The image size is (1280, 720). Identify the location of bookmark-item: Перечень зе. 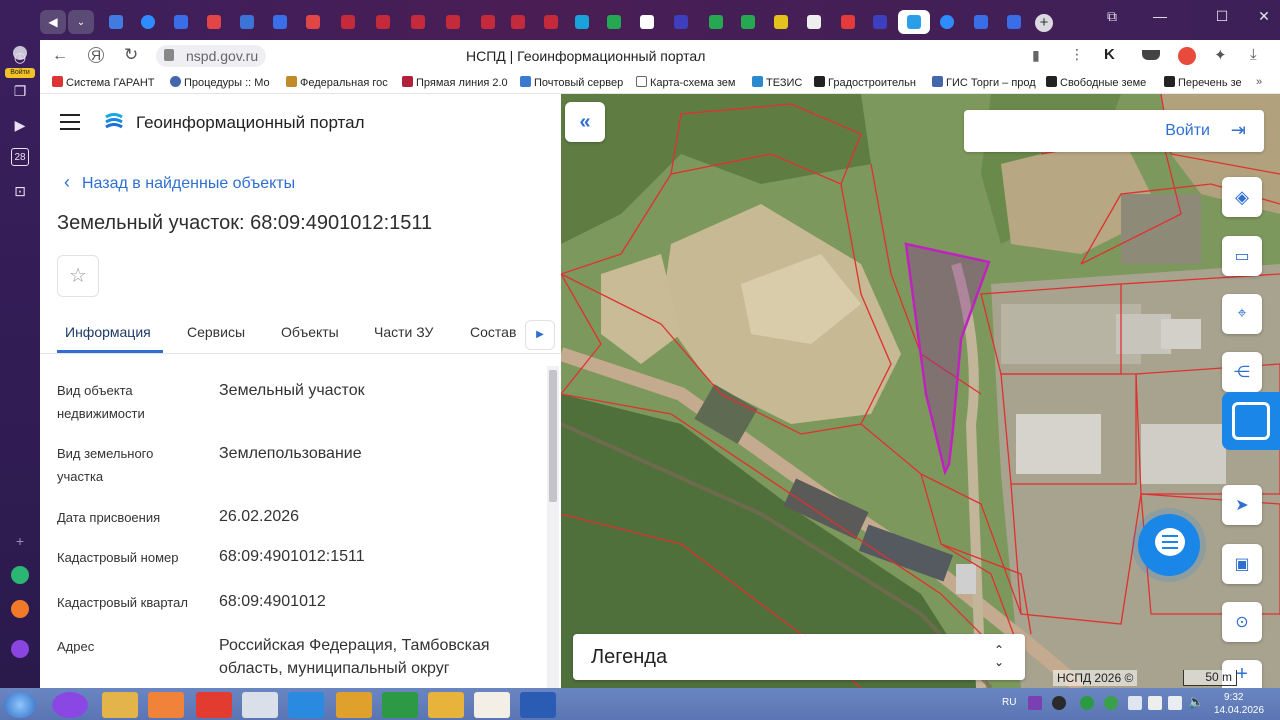
(1211, 82).